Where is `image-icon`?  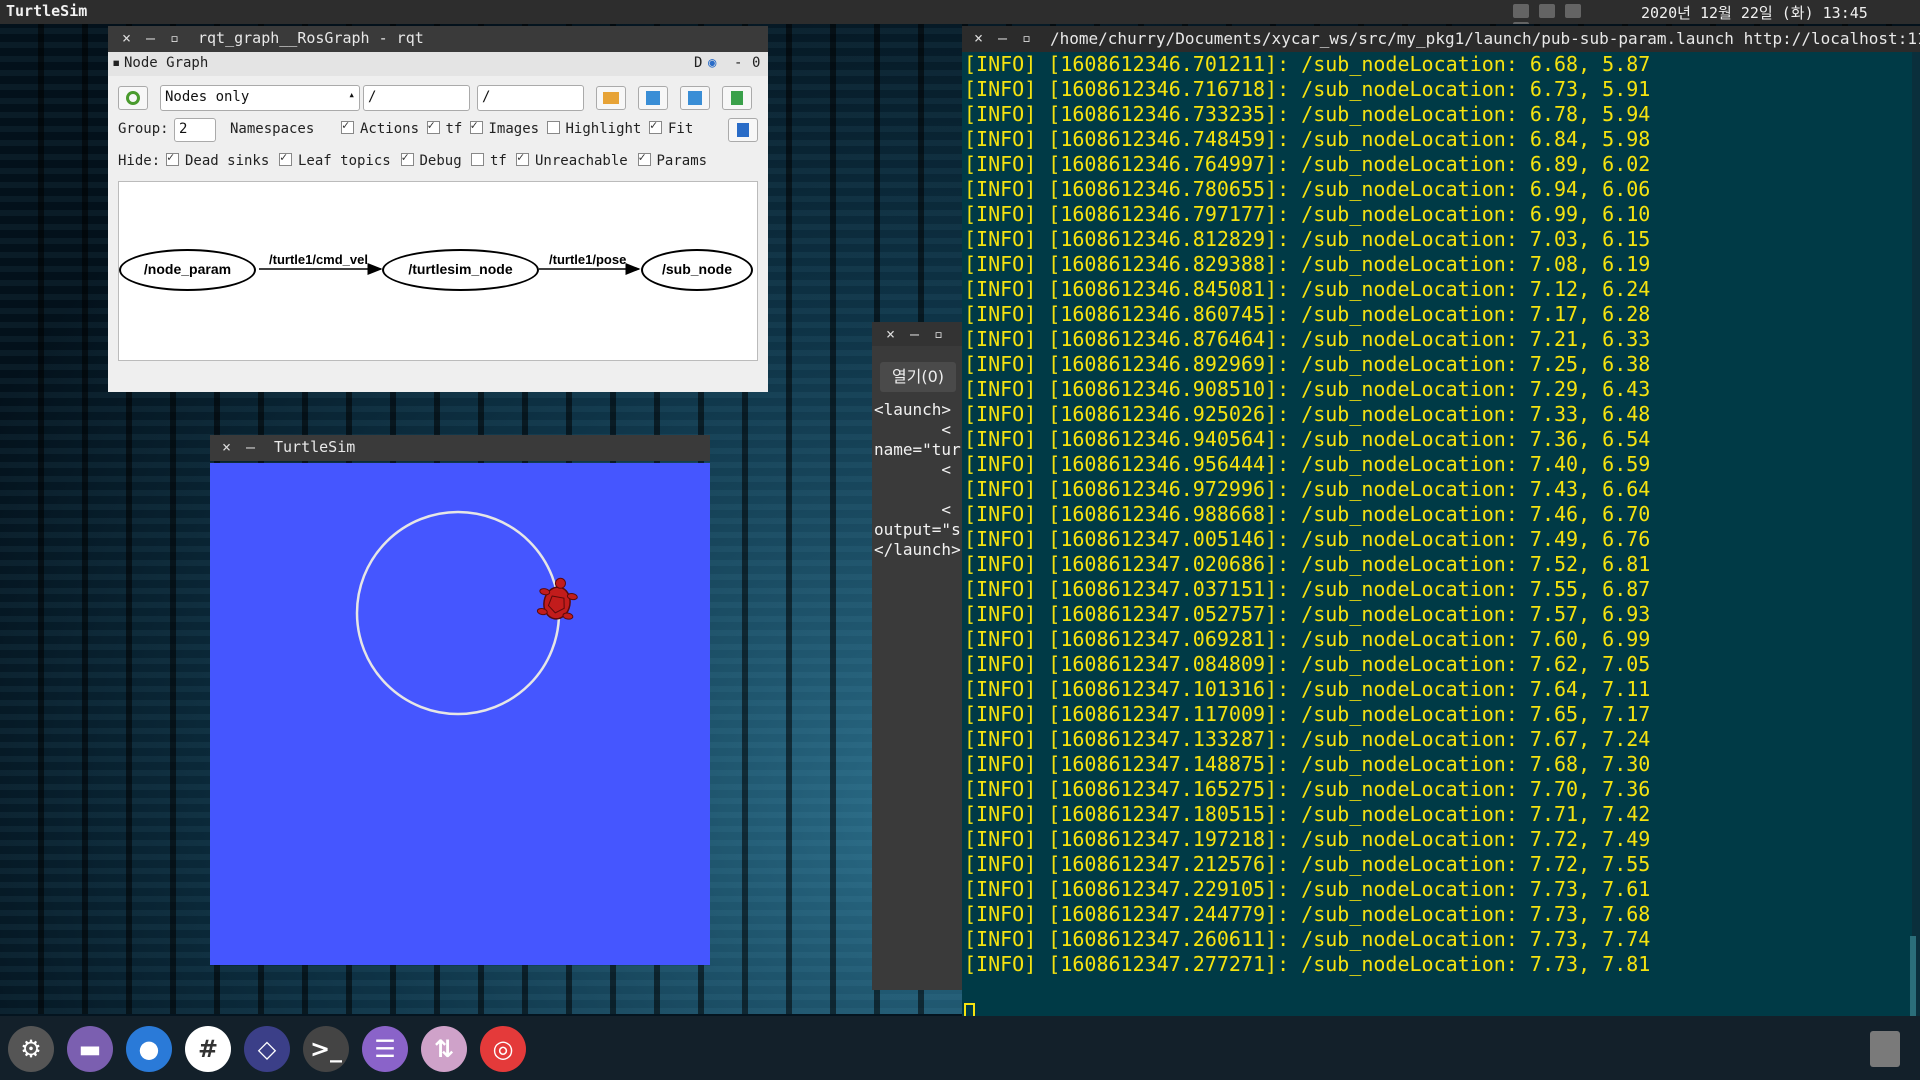
image-icon is located at coordinates (737, 98).